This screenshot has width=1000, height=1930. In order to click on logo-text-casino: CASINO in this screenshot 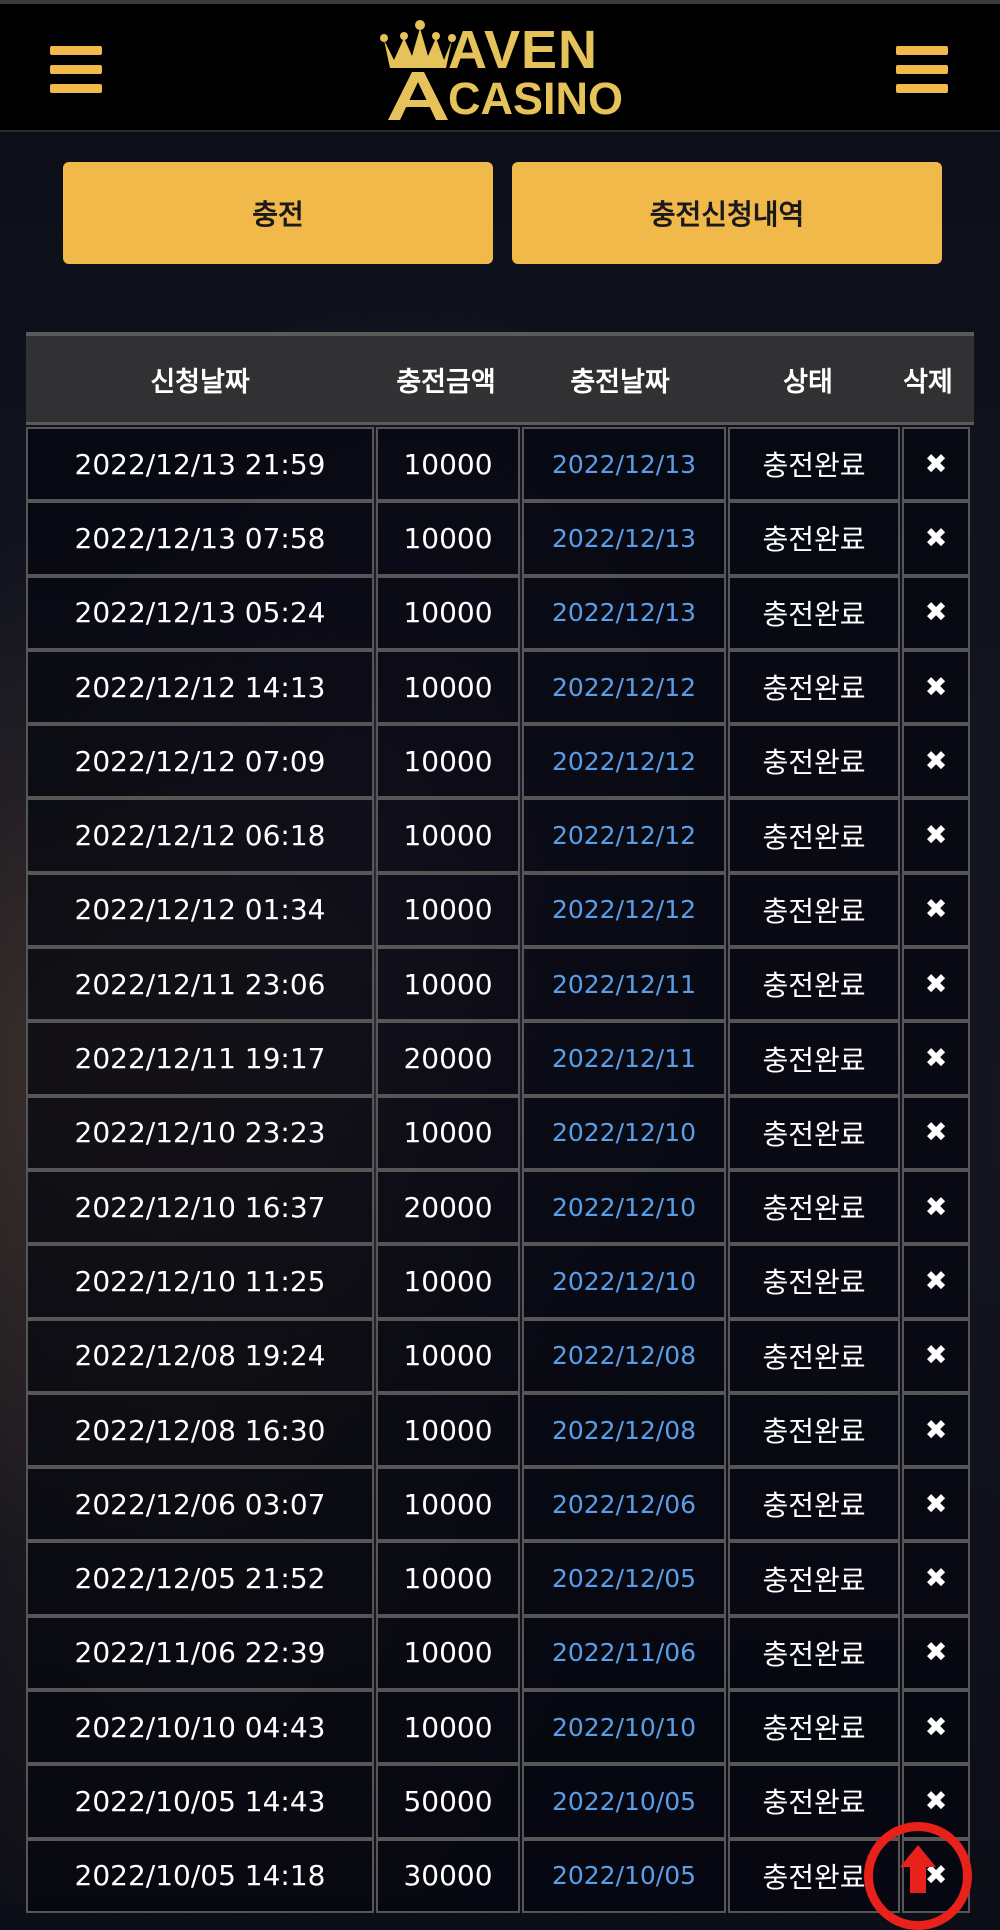, I will do `click(536, 98)`.